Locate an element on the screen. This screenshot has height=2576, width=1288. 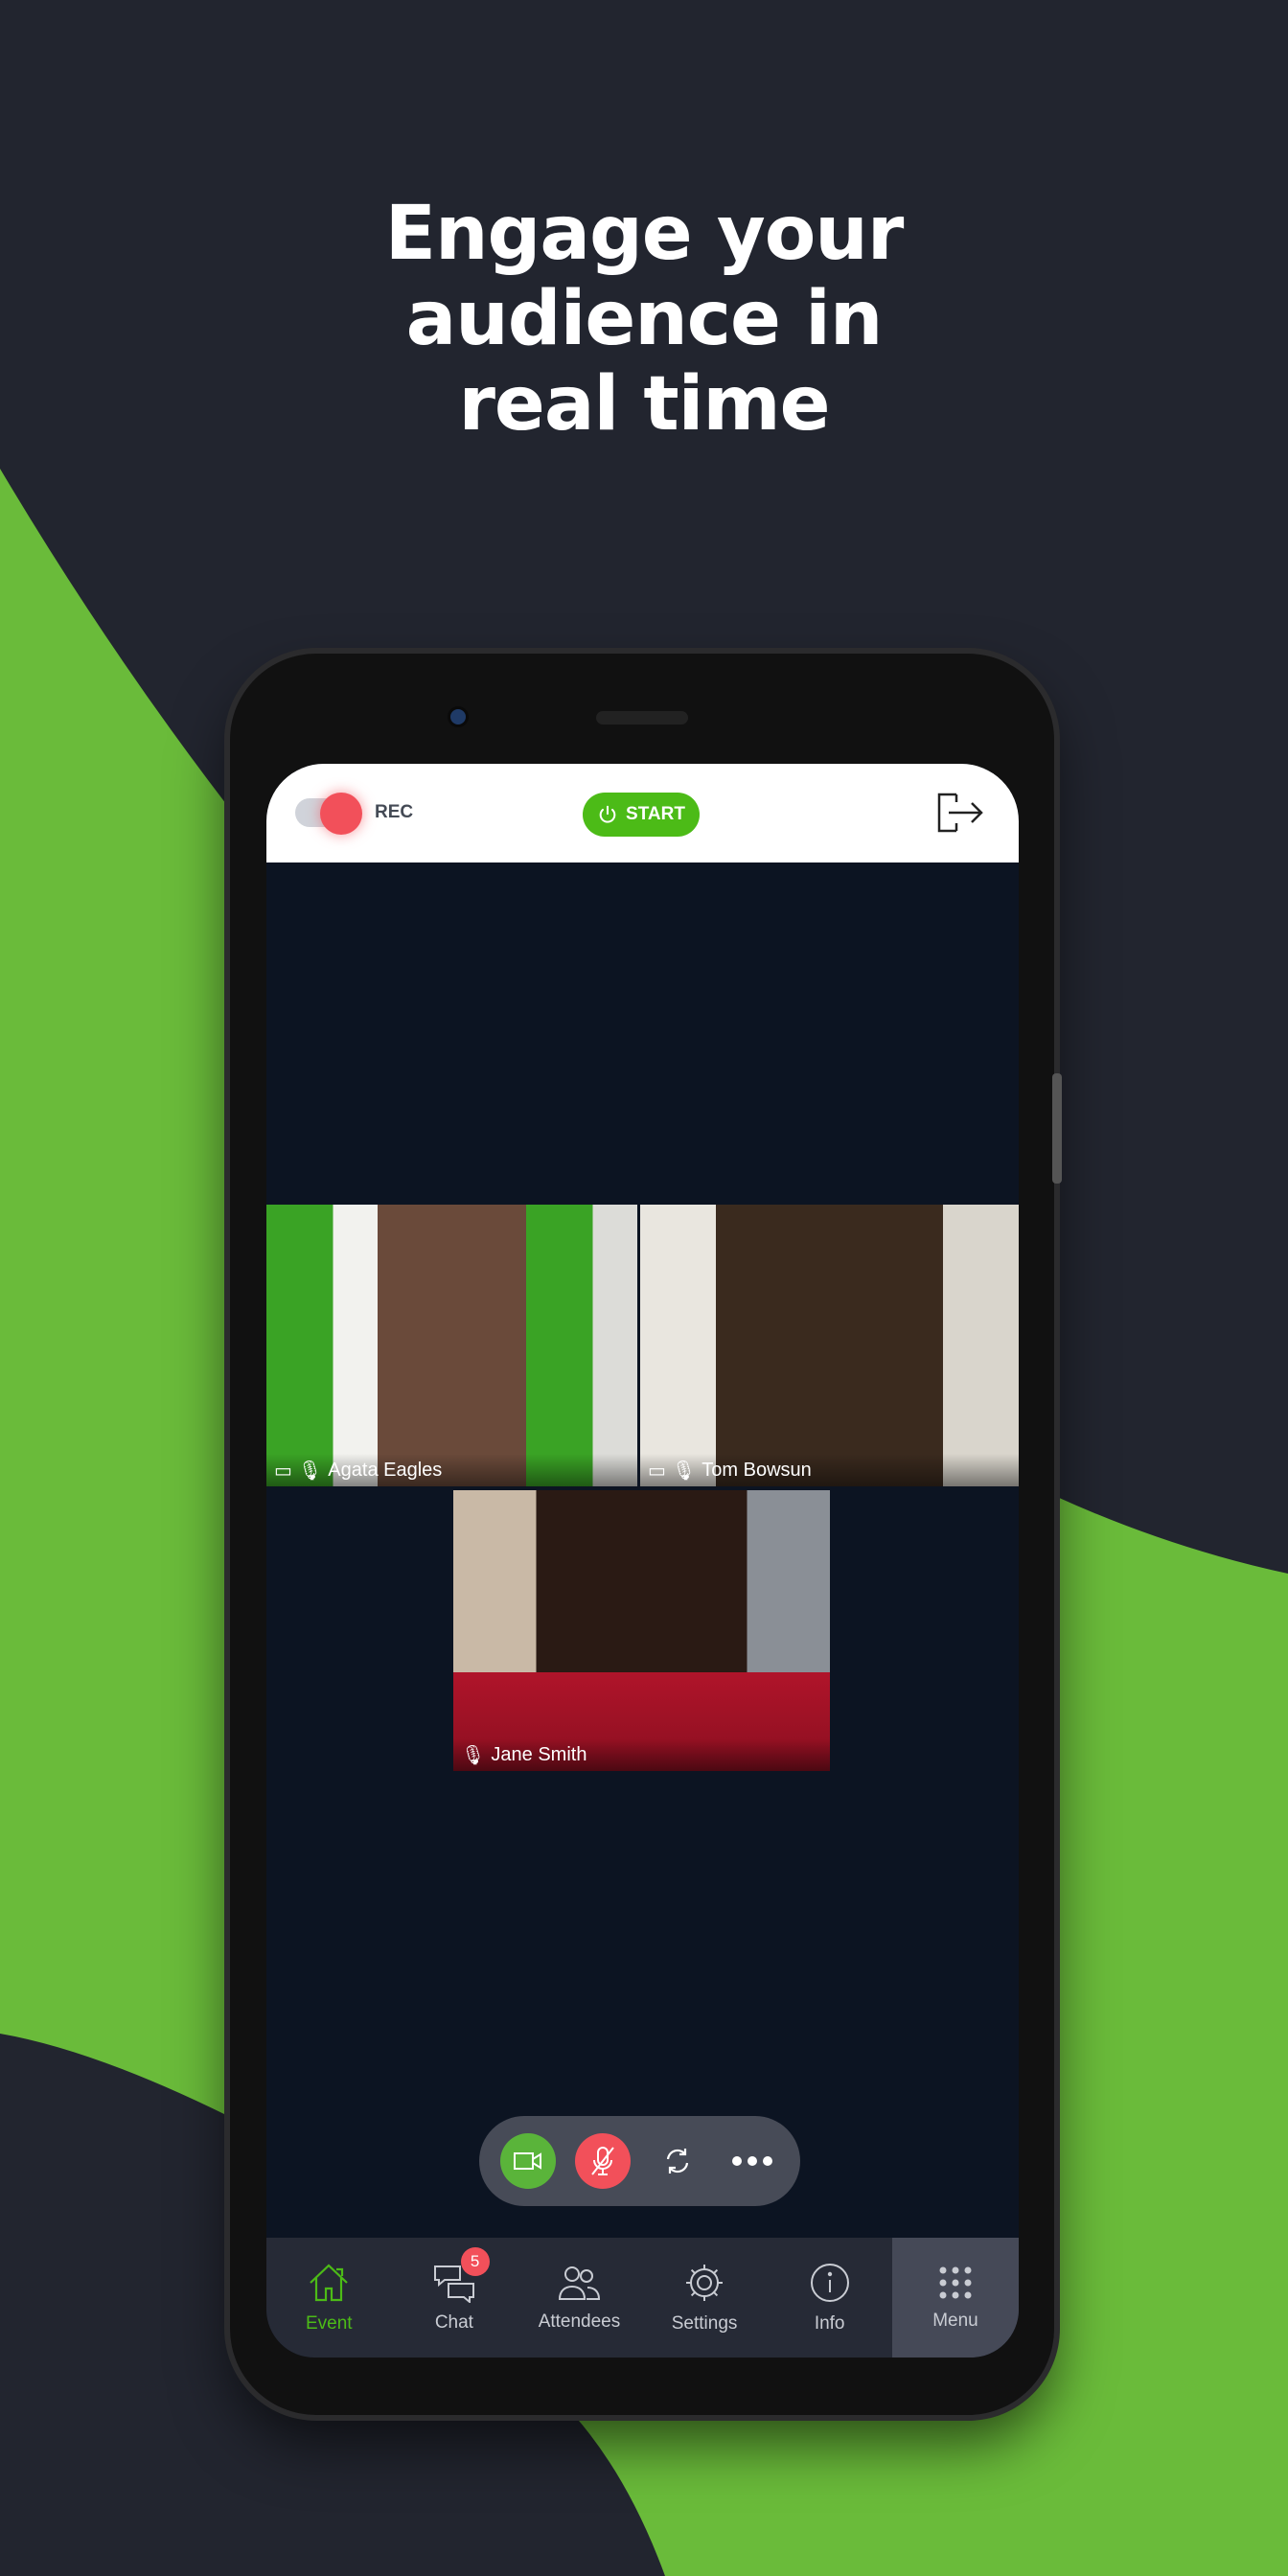
nav-label: Chat is located at coordinates (453, 2322).